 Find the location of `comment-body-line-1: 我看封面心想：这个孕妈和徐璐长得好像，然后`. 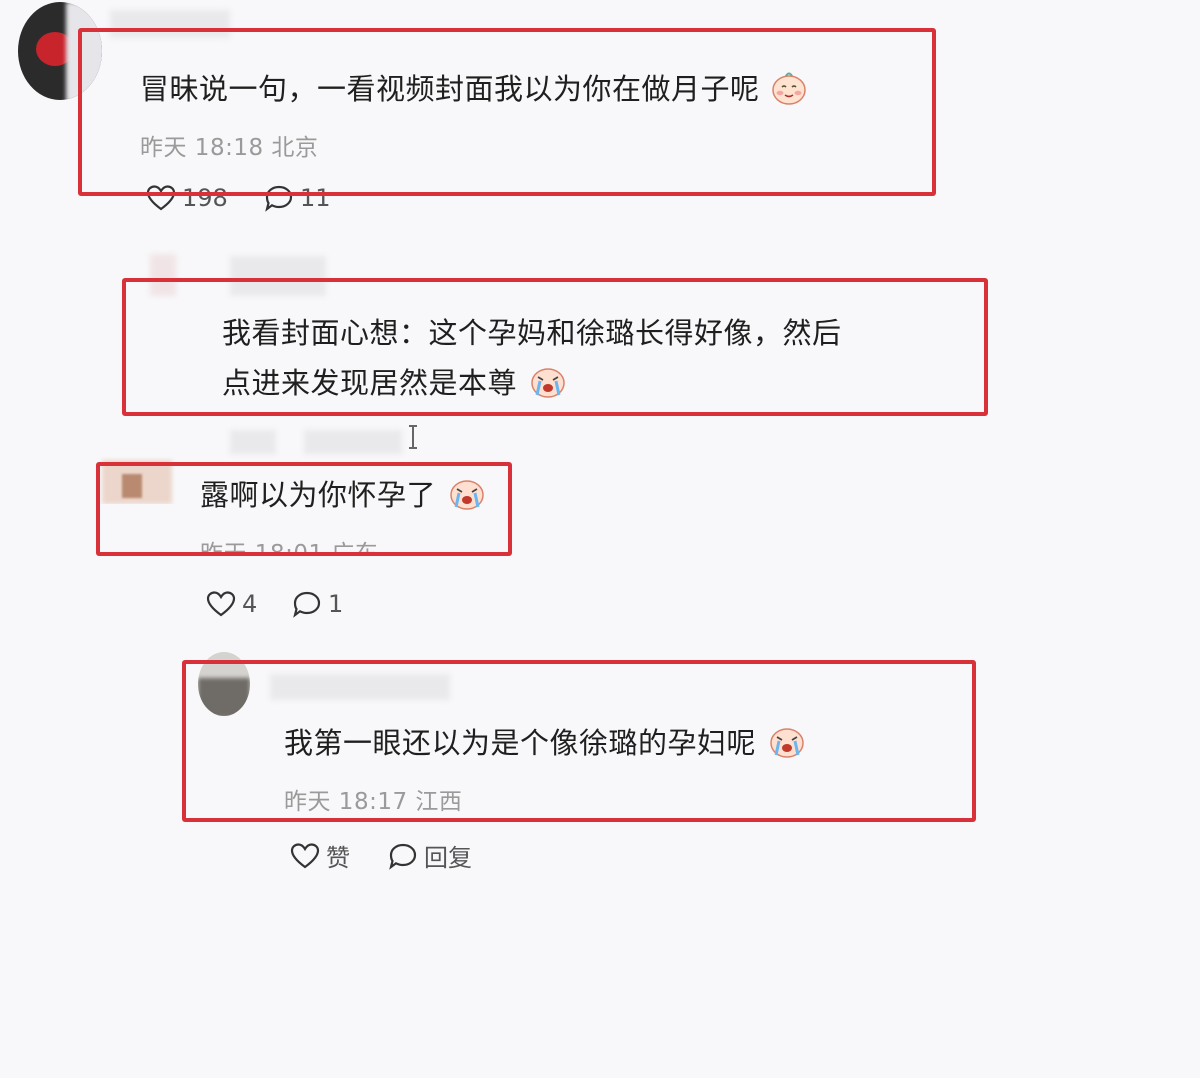

comment-body-line-1: 我看封面心想：这个孕妈和徐璐长得好像，然后 is located at coordinates (532, 333).